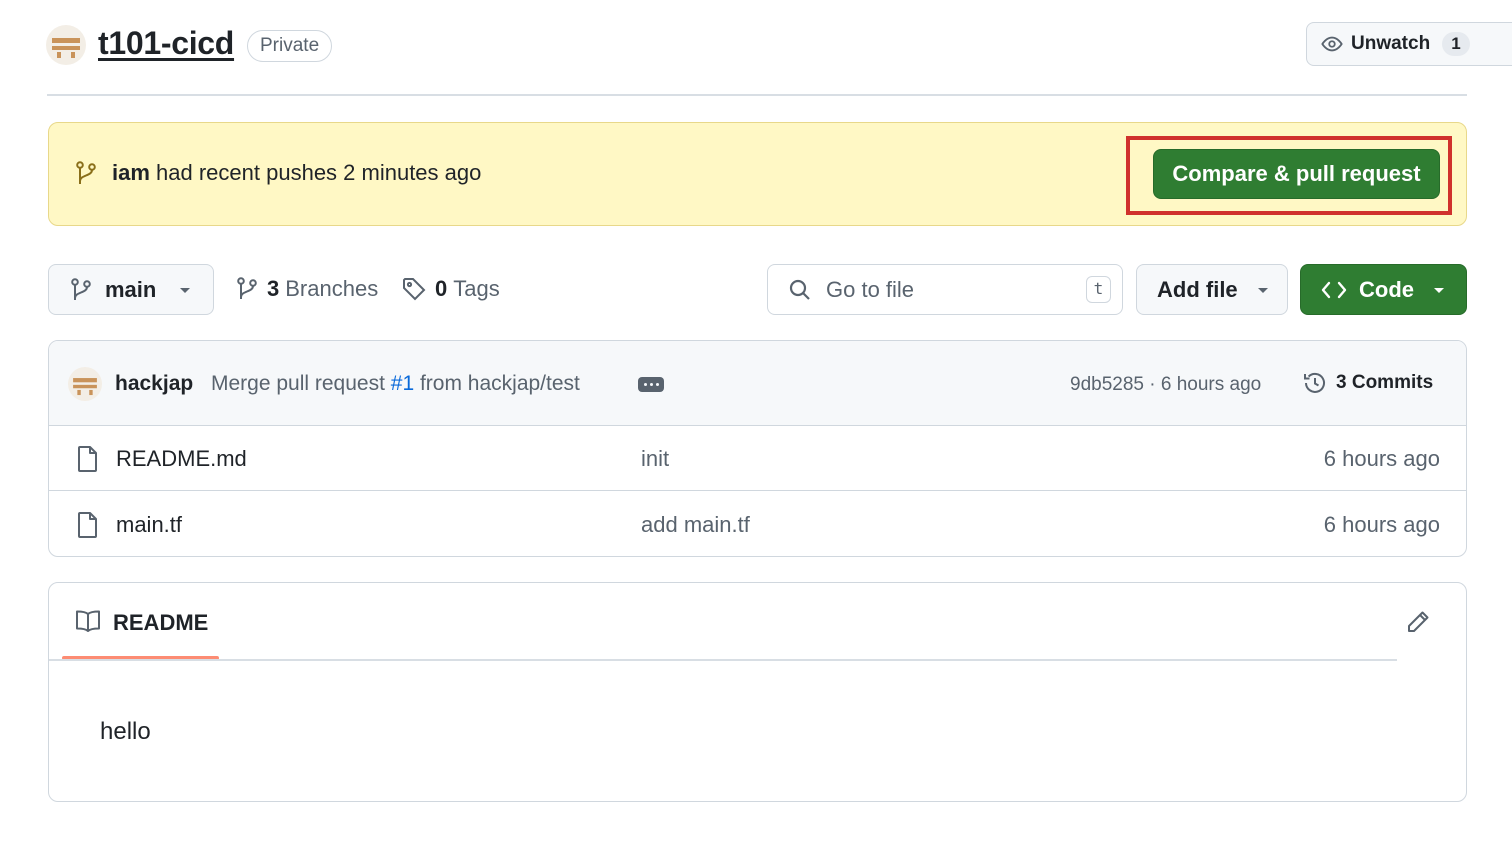 Image resolution: width=1512 pixels, height=842 pixels. Describe the element at coordinates (414, 289) in the screenshot. I see `tag-icon` at that location.